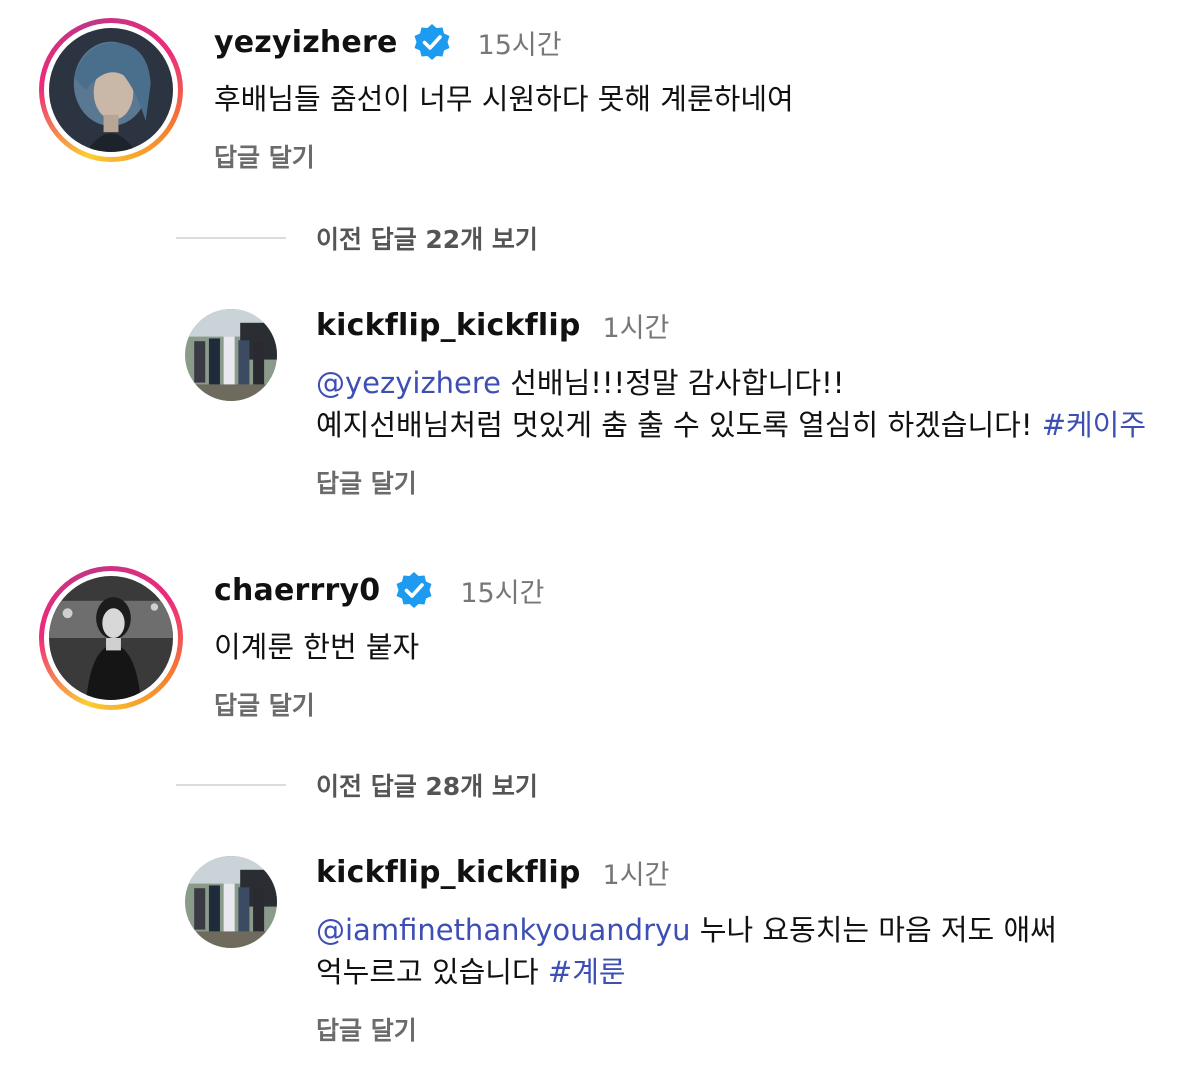 The height and width of the screenshot is (1083, 1200). What do you see at coordinates (503, 930) in the screenshot?
I see `mention-link: @iamfinethankyouandryu` at bounding box center [503, 930].